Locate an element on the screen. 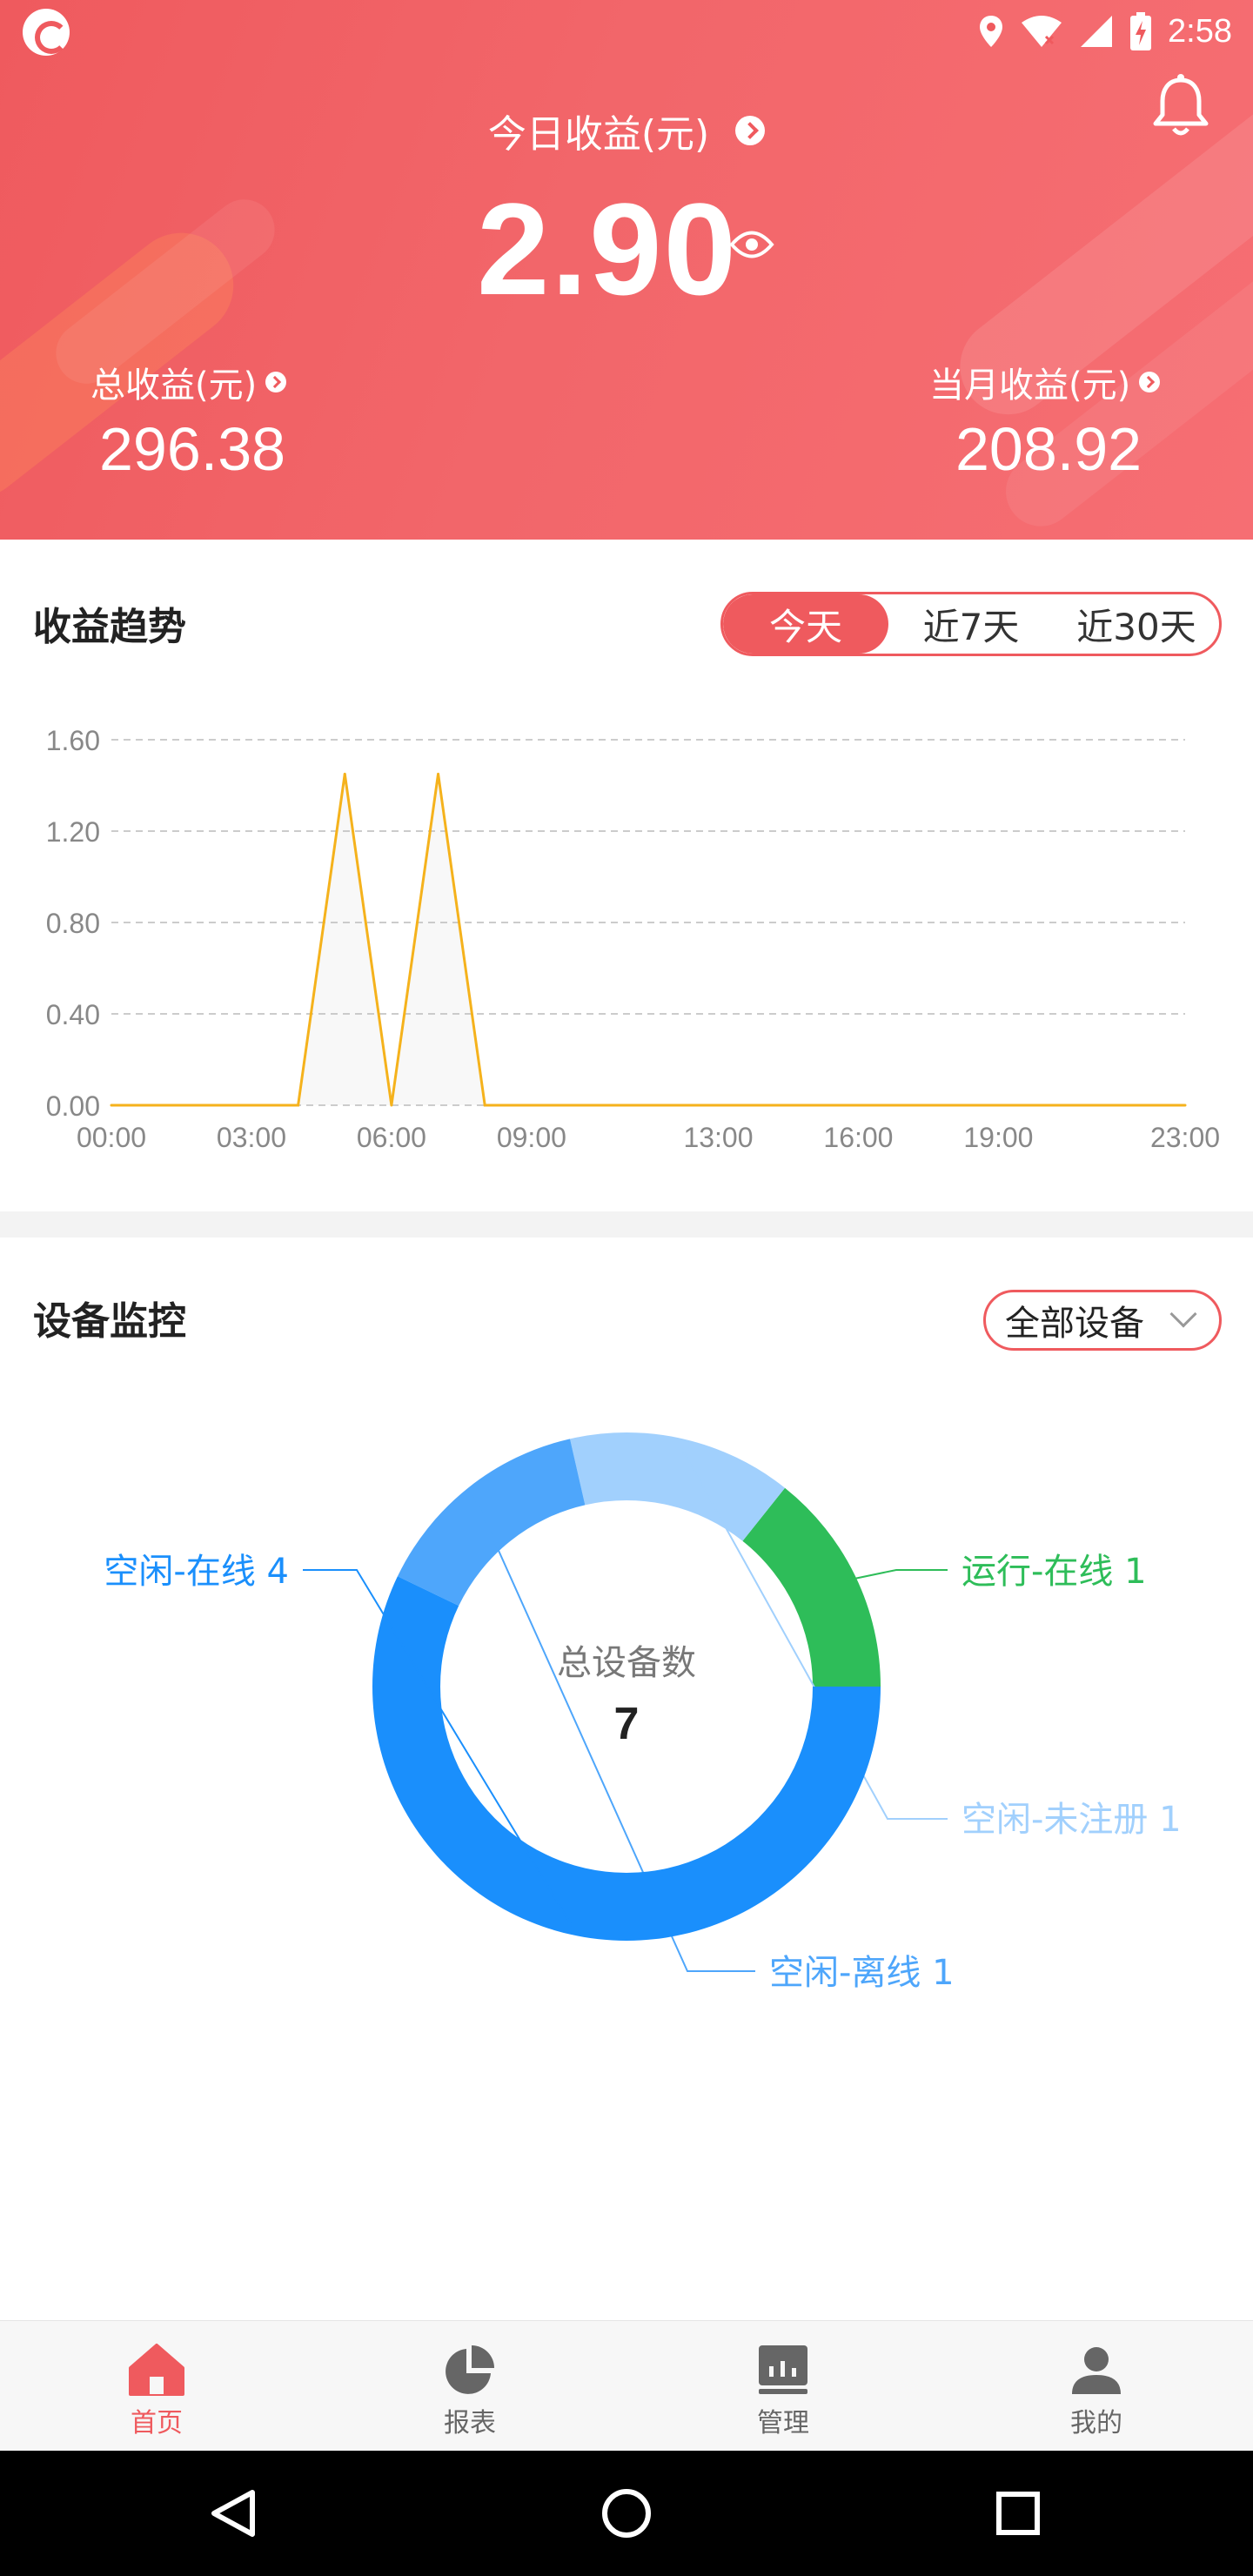  pie-chart-icon is located at coordinates (470, 2369).